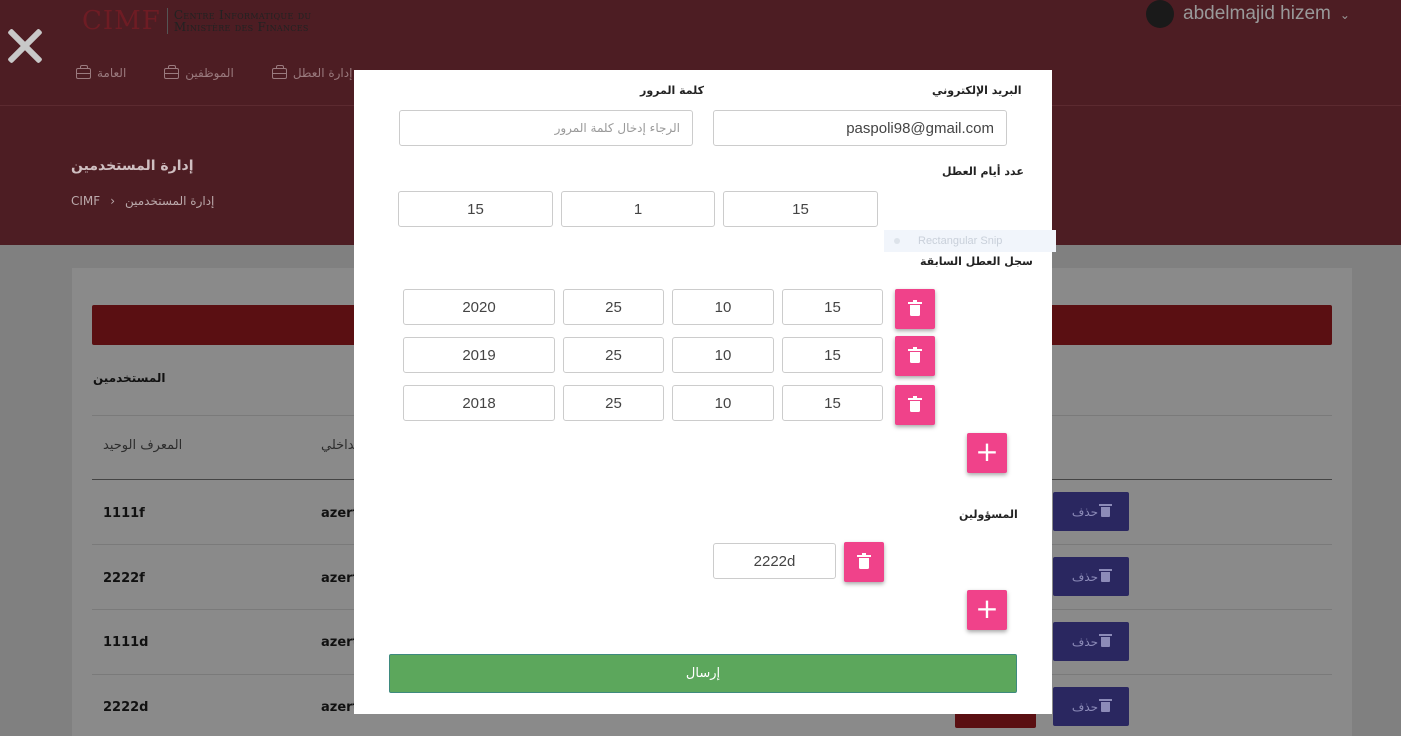 Image resolution: width=1401 pixels, height=736 pixels. What do you see at coordinates (167, 21) in the screenshot?
I see `logo-separator` at bounding box center [167, 21].